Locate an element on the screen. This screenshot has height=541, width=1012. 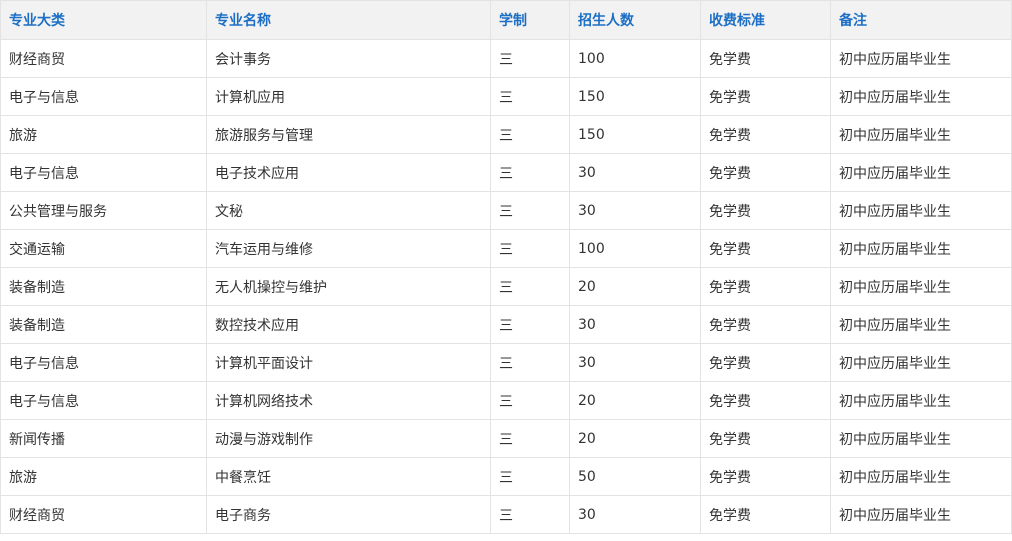
header-duration: 学制 is located at coordinates (530, 20).